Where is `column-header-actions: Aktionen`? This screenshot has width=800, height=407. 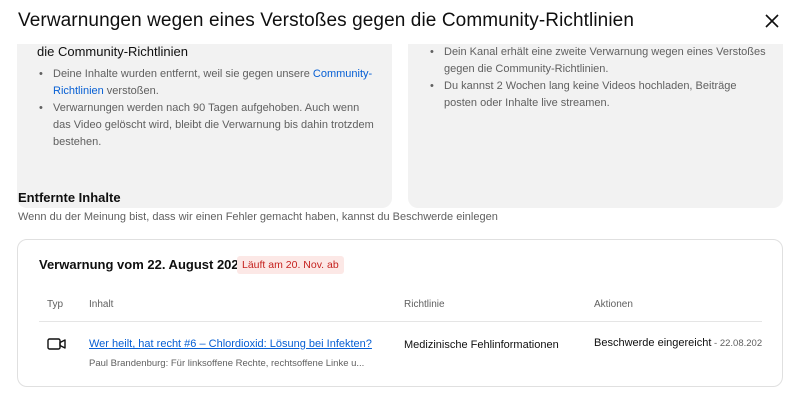
column-header-actions: Aktionen is located at coordinates (613, 304).